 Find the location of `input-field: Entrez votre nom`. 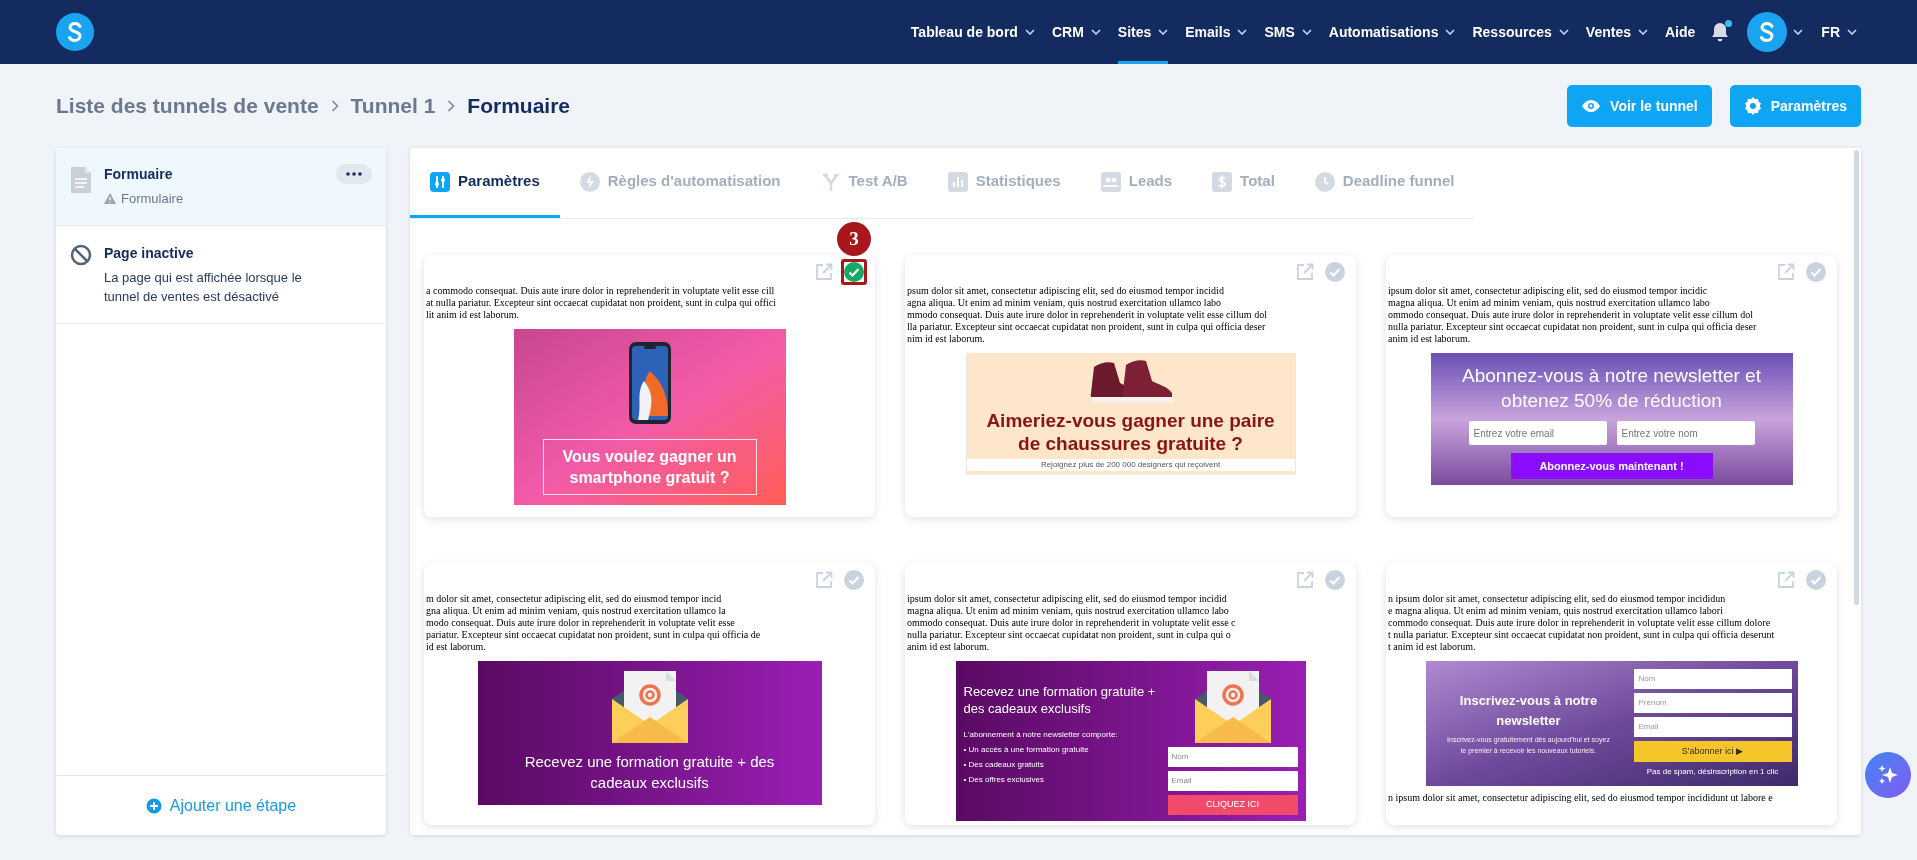

input-field: Entrez votre nom is located at coordinates (1685, 433).